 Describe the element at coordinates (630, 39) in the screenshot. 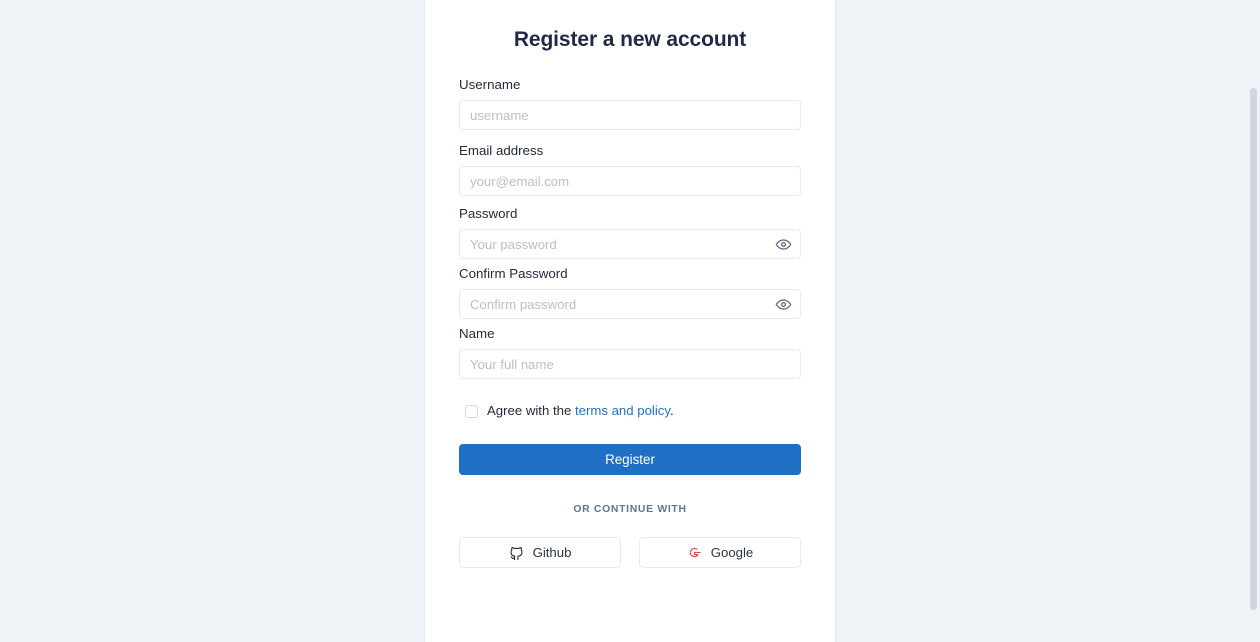

I see `page-title: Register a new account` at that location.